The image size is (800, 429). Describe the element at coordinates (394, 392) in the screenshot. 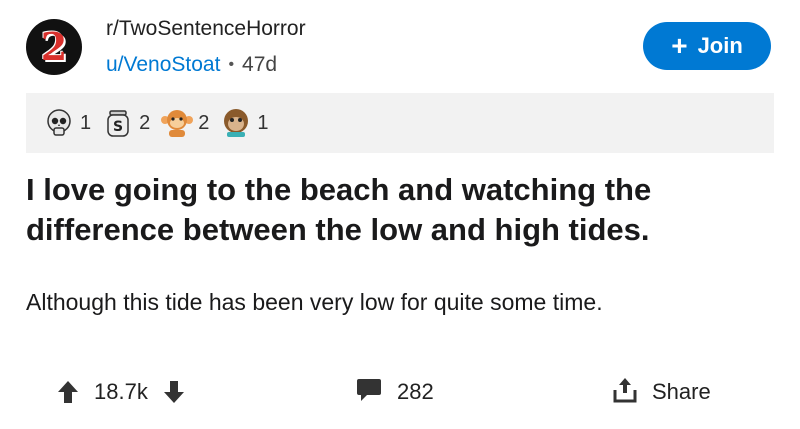

I see `comments-button: 282` at that location.